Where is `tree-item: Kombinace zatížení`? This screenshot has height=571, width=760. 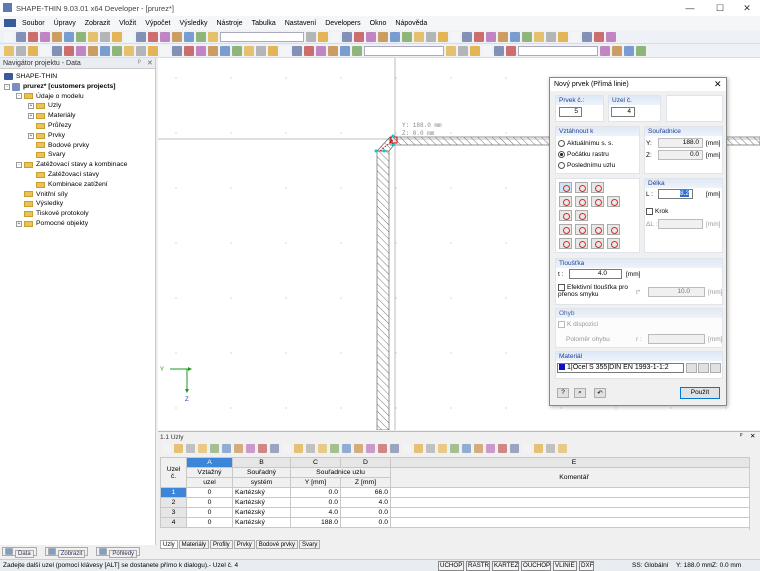 tree-item: Kombinace zatížení is located at coordinates (79, 185).